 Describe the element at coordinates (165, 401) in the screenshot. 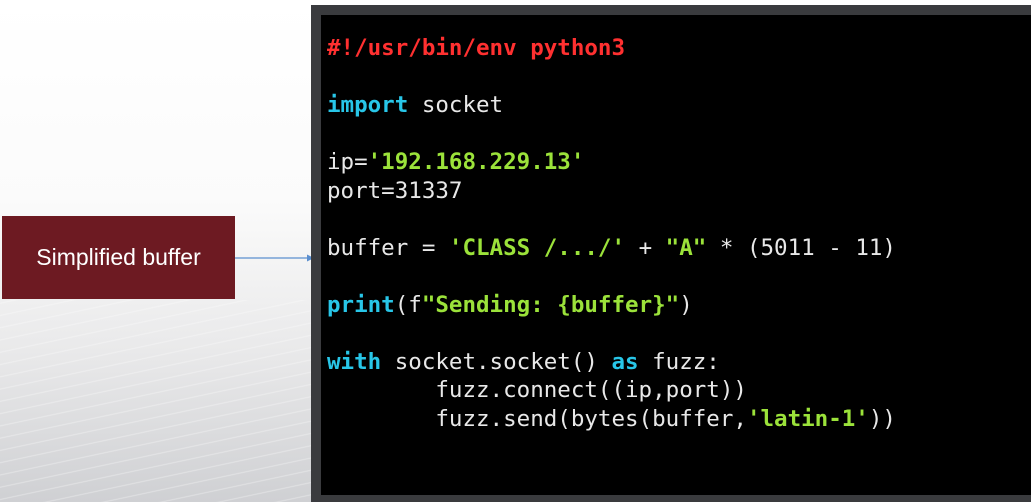

I see `background-pattern` at that location.